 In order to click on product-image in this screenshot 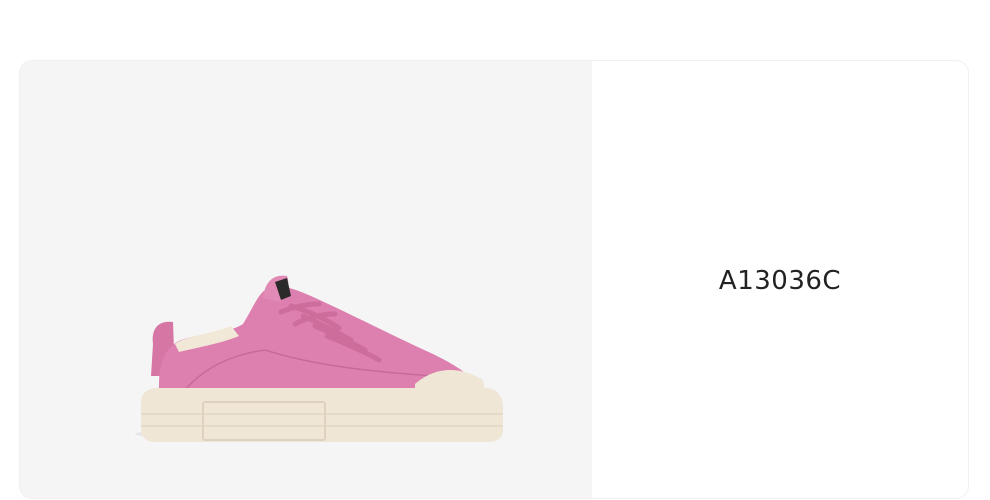, I will do `click(319, 358)`.